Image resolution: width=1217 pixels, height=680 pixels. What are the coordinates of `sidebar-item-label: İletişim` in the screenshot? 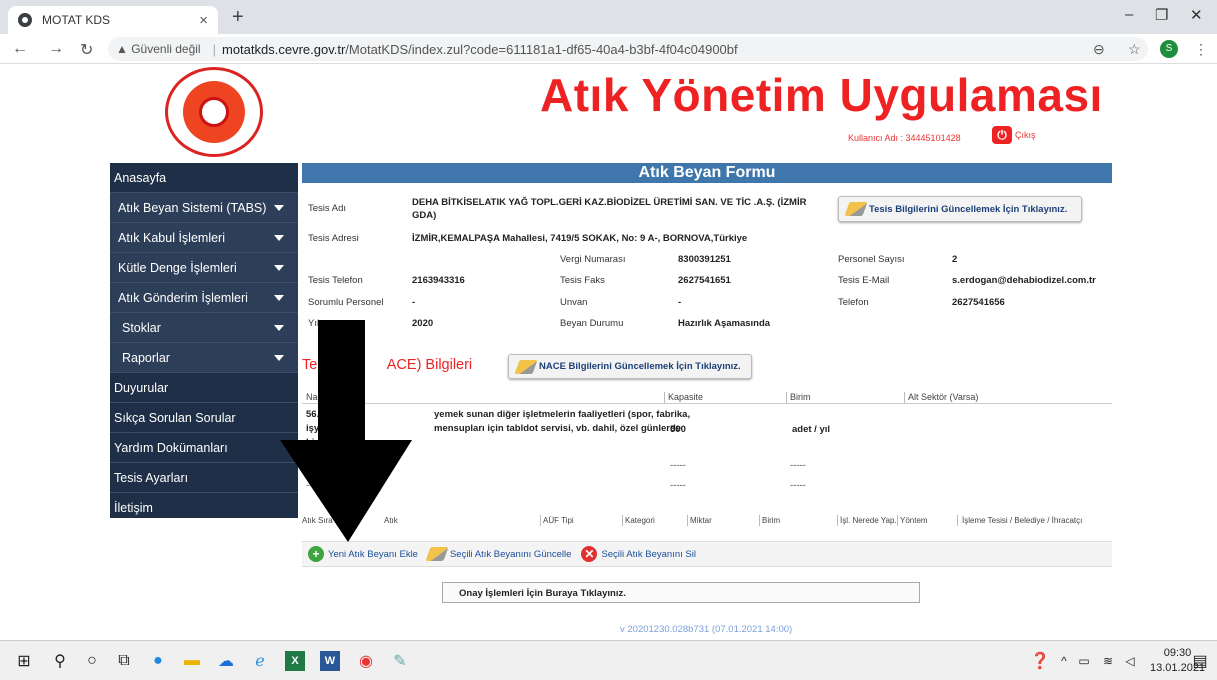 It's located at (133, 508).